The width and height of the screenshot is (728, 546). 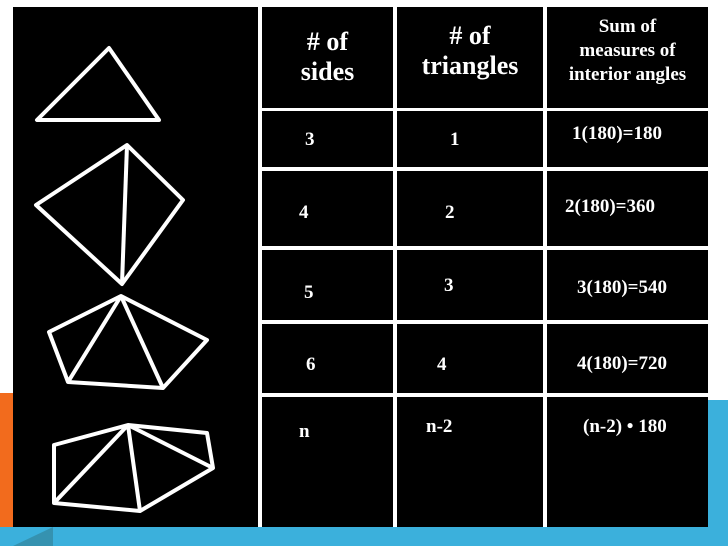 What do you see at coordinates (450, 212) in the screenshot?
I see `triangles-value: 2` at bounding box center [450, 212].